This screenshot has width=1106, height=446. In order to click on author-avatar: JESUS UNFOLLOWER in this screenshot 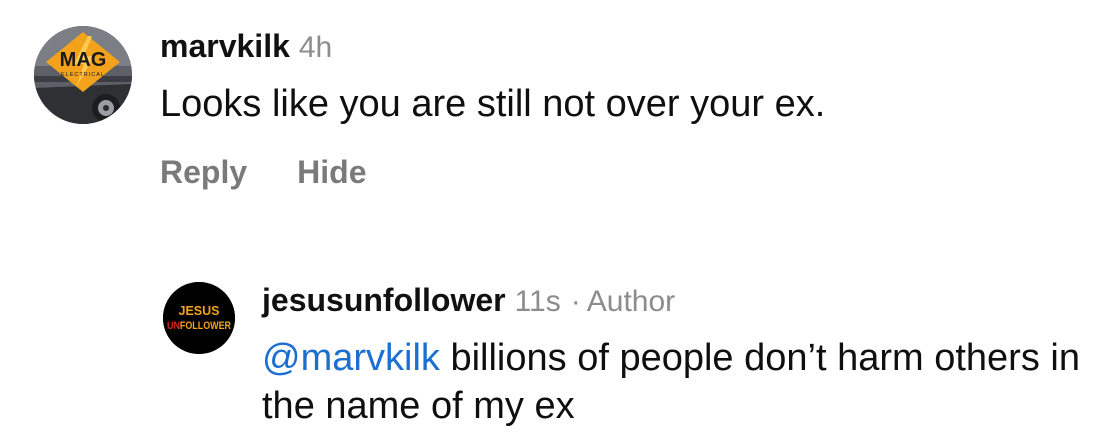, I will do `click(199, 318)`.